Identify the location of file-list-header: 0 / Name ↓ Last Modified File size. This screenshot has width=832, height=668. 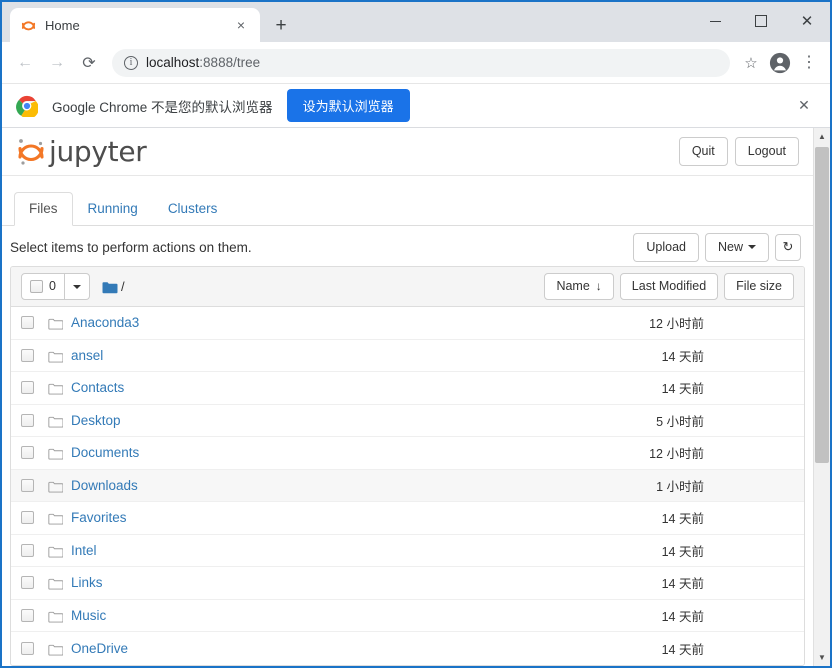
(407, 287).